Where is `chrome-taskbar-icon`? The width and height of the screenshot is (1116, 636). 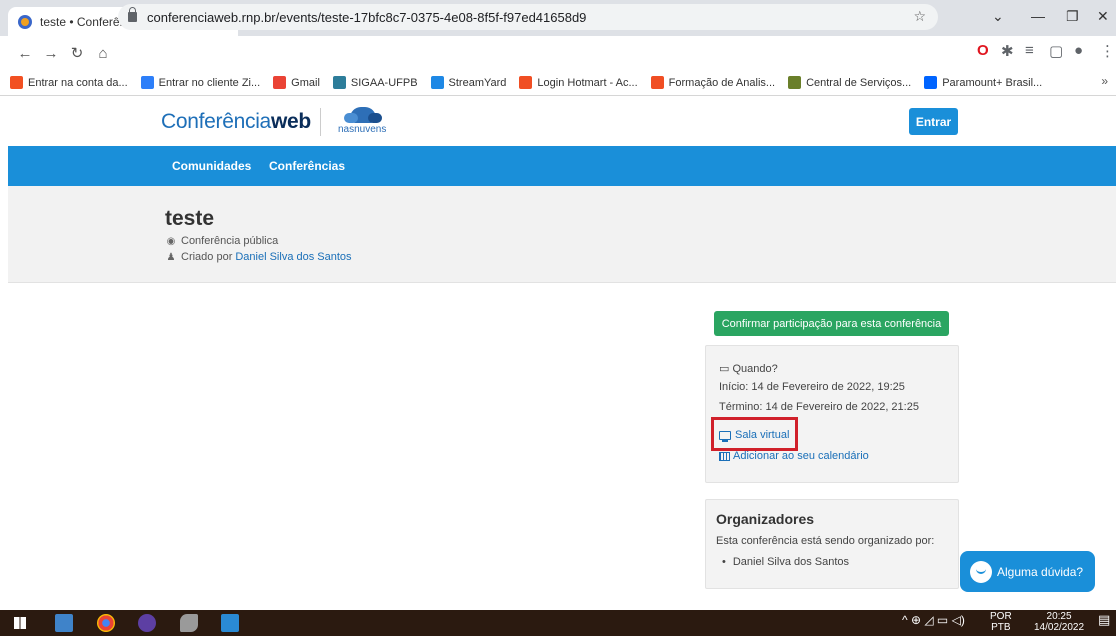
chrome-taskbar-icon is located at coordinates (106, 623).